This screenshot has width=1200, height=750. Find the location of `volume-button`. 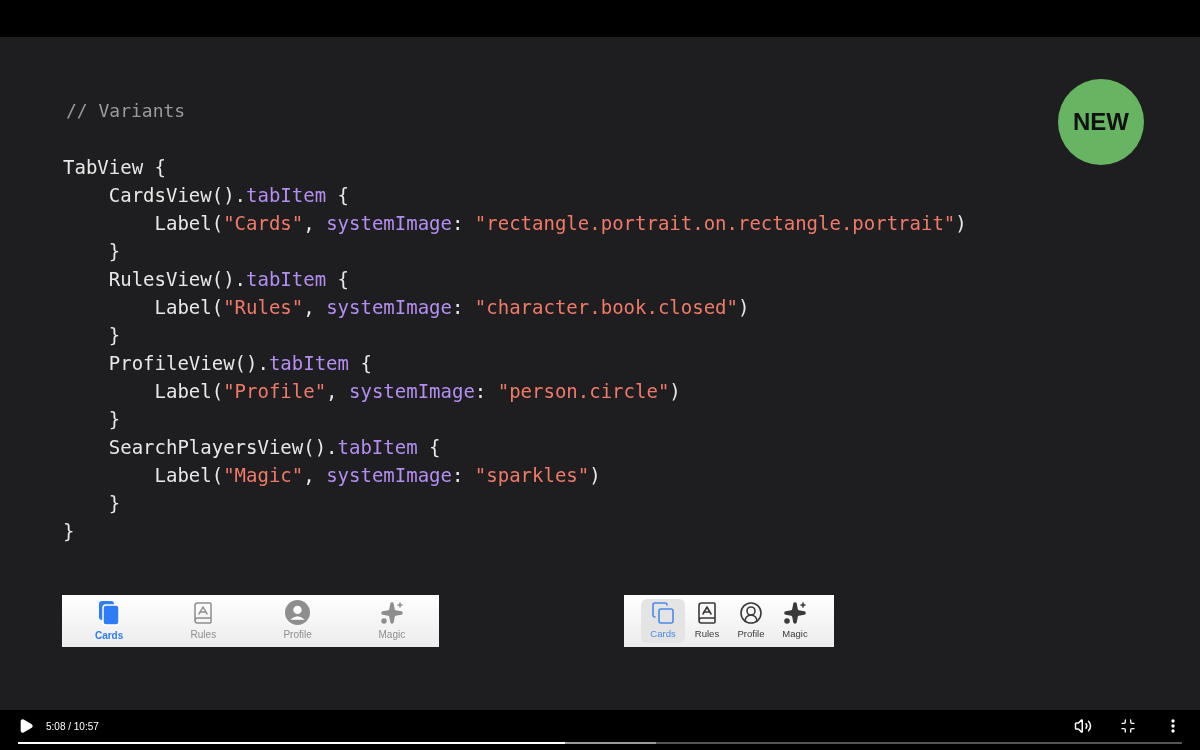

volume-button is located at coordinates (1083, 726).